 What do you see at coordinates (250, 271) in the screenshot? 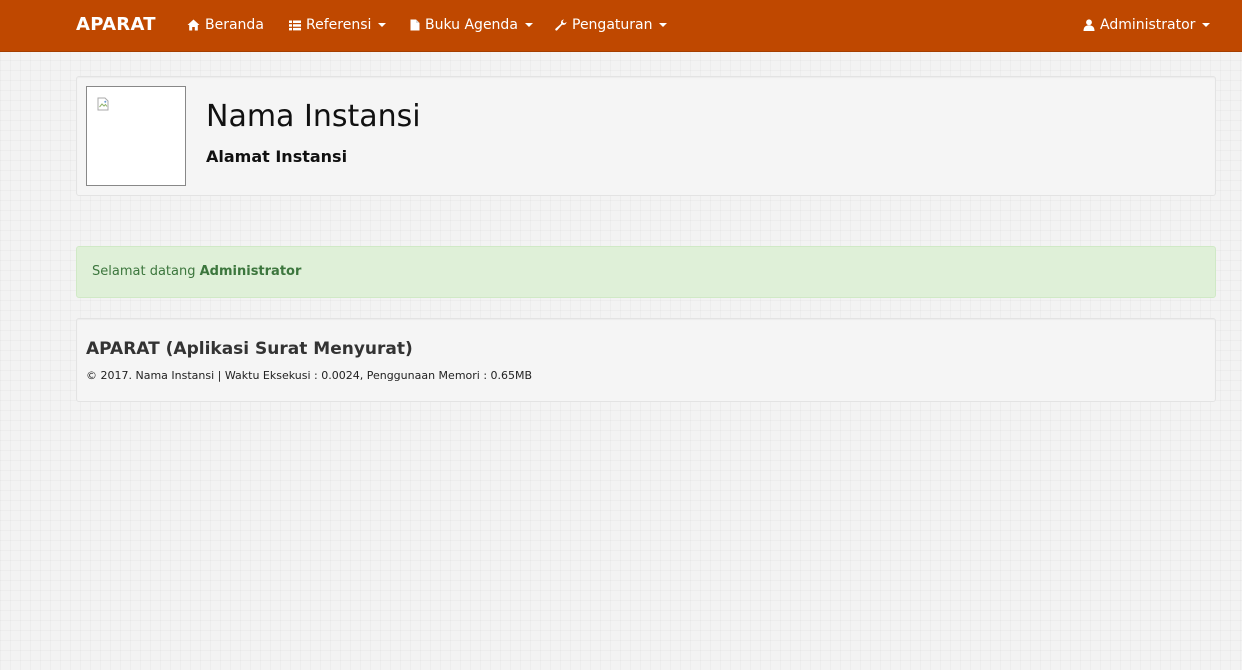
I see `welcome-username: Administrator` at bounding box center [250, 271].